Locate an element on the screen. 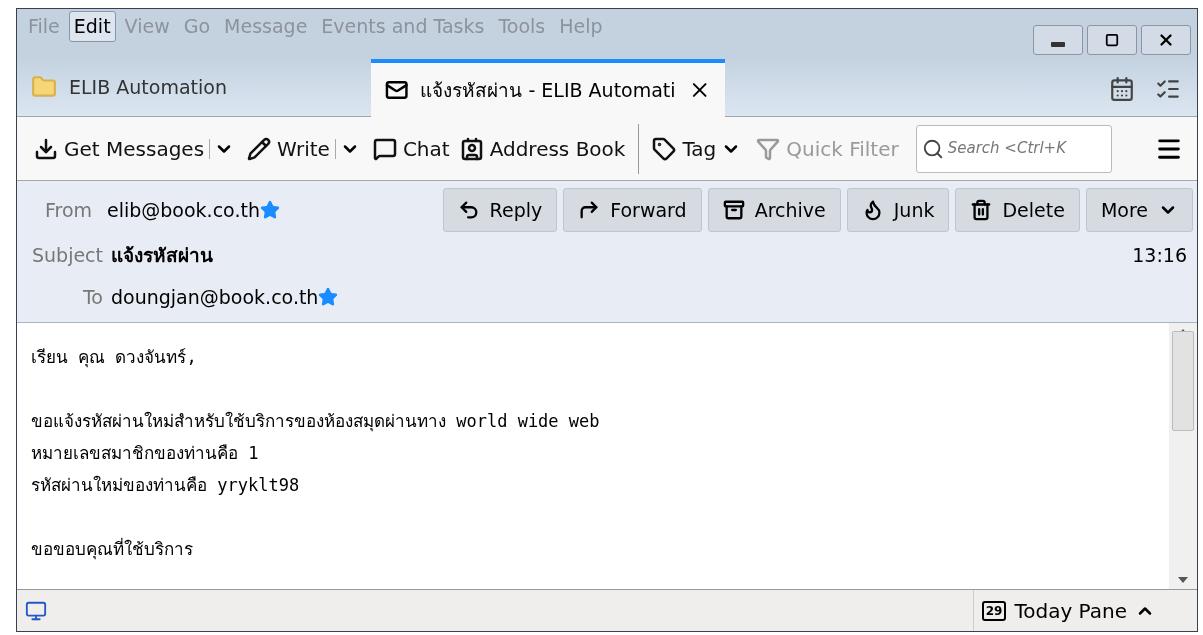 Image resolution: width=1203 pixels, height=635 pixels. minimize-button is located at coordinates (1058, 40).